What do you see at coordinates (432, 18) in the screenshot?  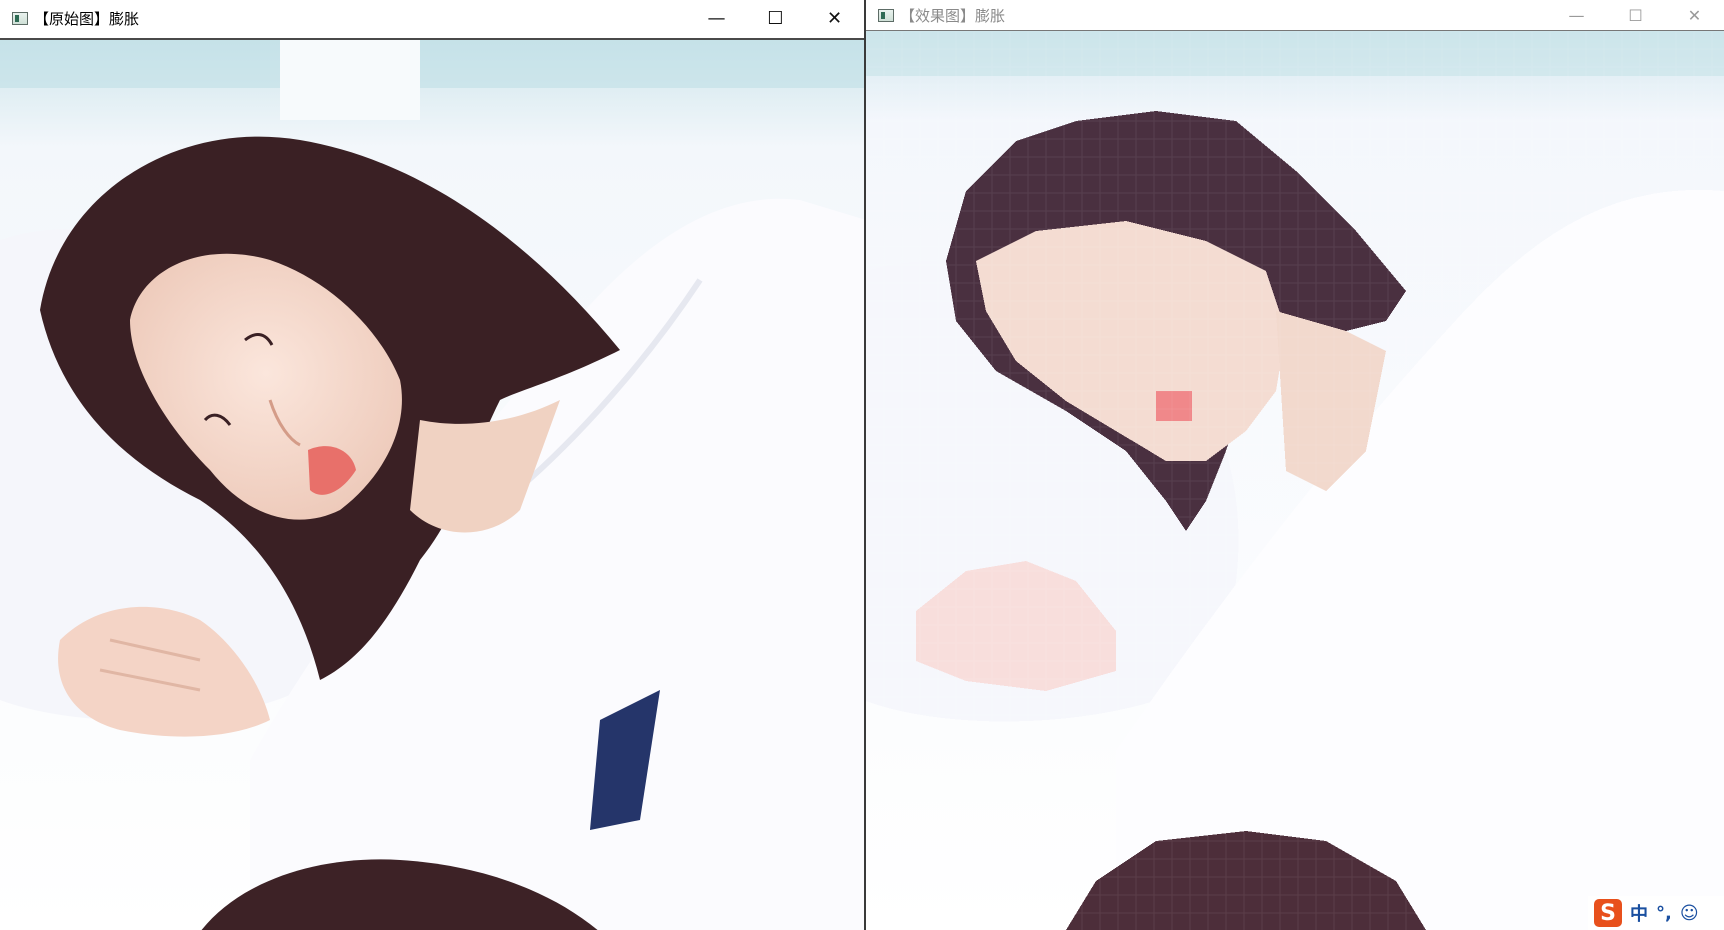 I see `title-bar: 【原始图】膨胀 — ☐ ✕` at bounding box center [432, 18].